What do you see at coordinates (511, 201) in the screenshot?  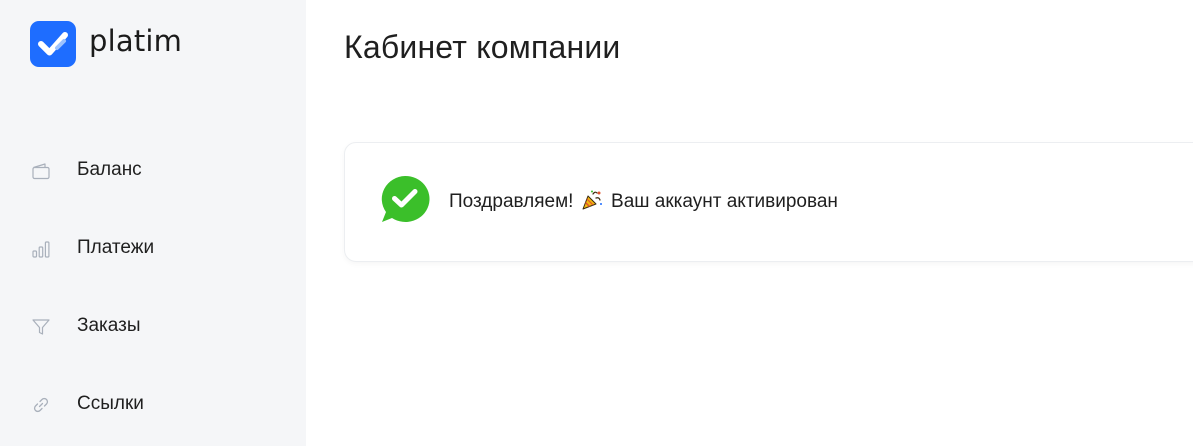 I see `notice-text-before: Поздравляем!` at bounding box center [511, 201].